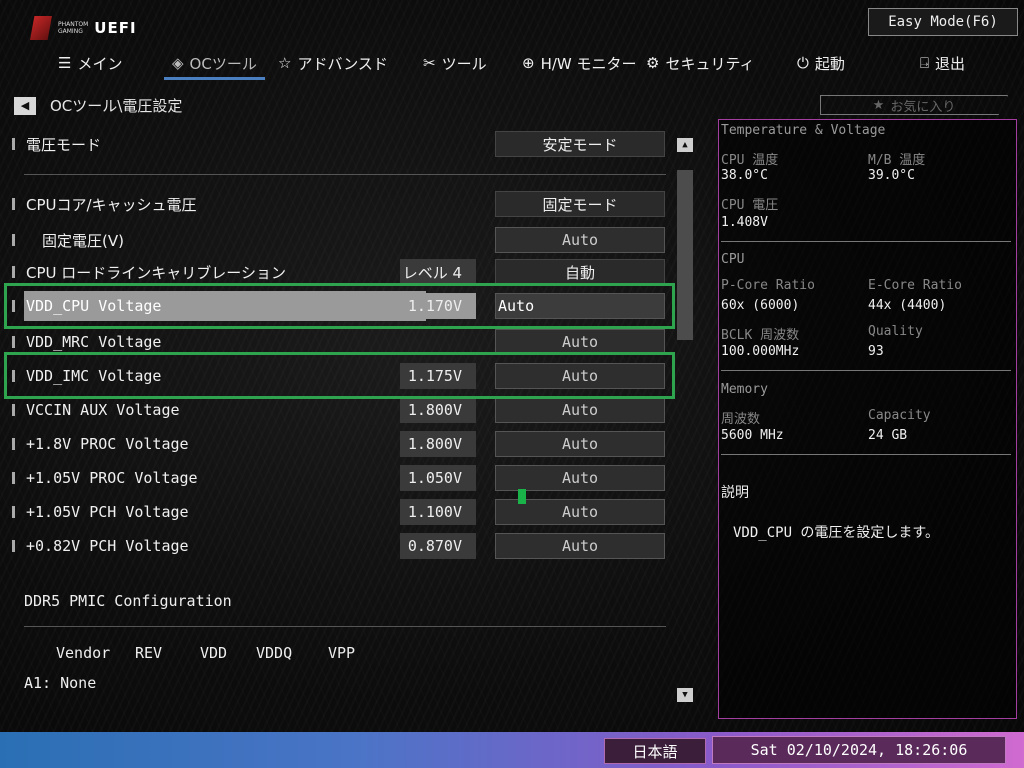 The width and height of the screenshot is (1024, 768). I want to click on shield-icon: ⚙, so click(653, 63).